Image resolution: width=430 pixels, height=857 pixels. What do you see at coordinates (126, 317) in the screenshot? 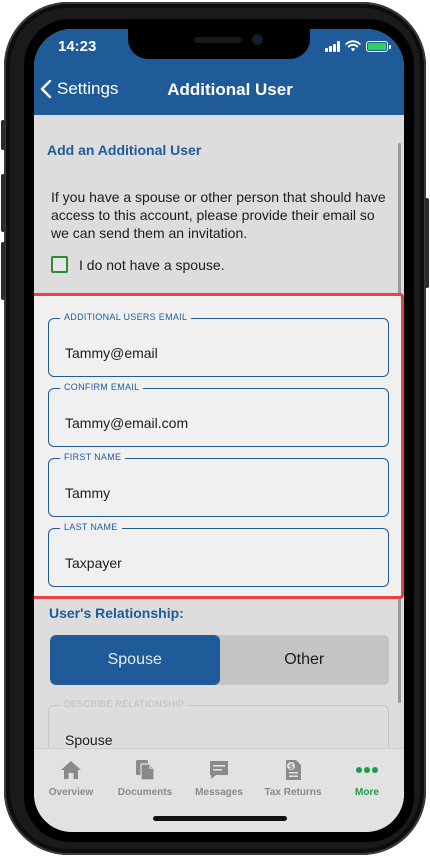
I see `additional-email-label: ADDITIONAL USERS EMAIL` at bounding box center [126, 317].